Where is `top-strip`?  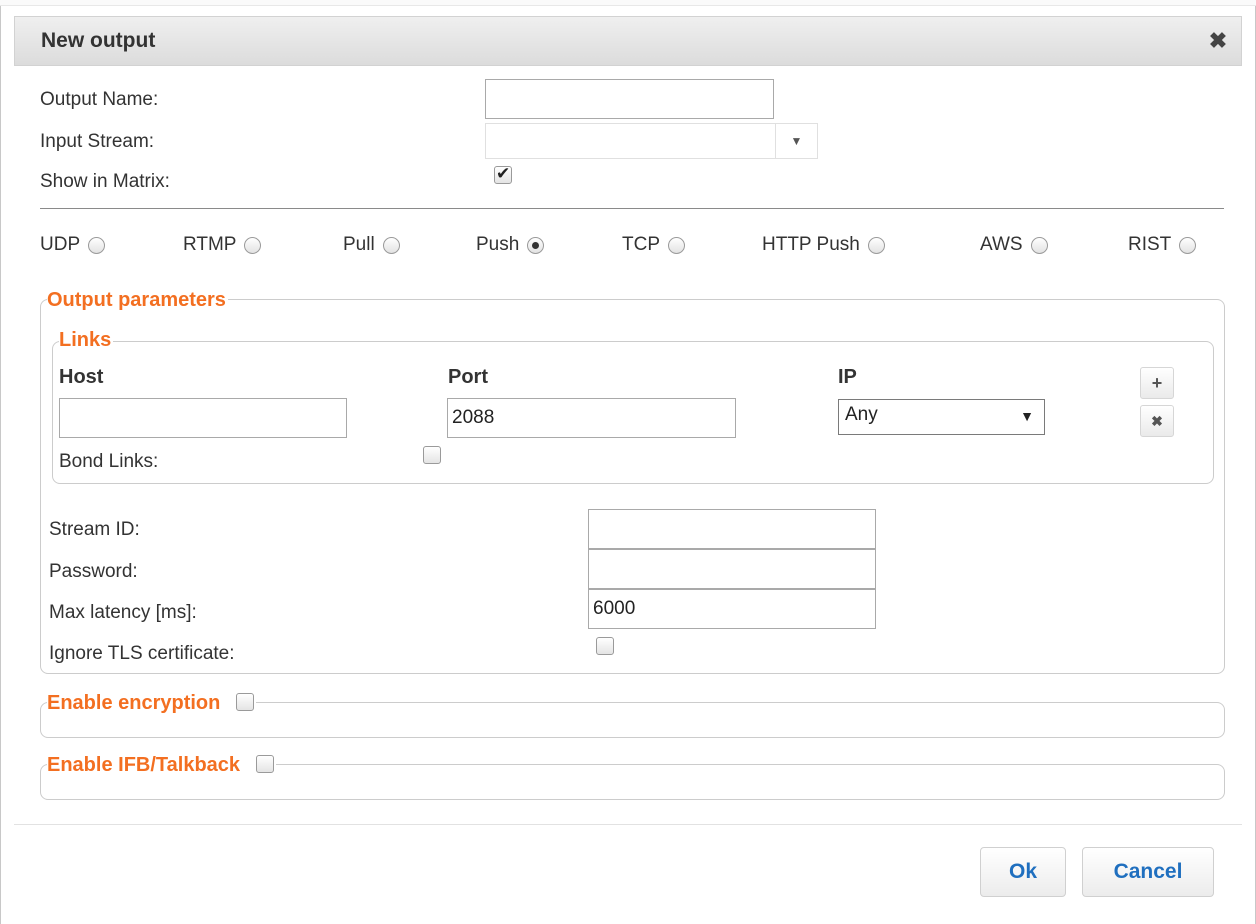
top-strip is located at coordinates (628, 3).